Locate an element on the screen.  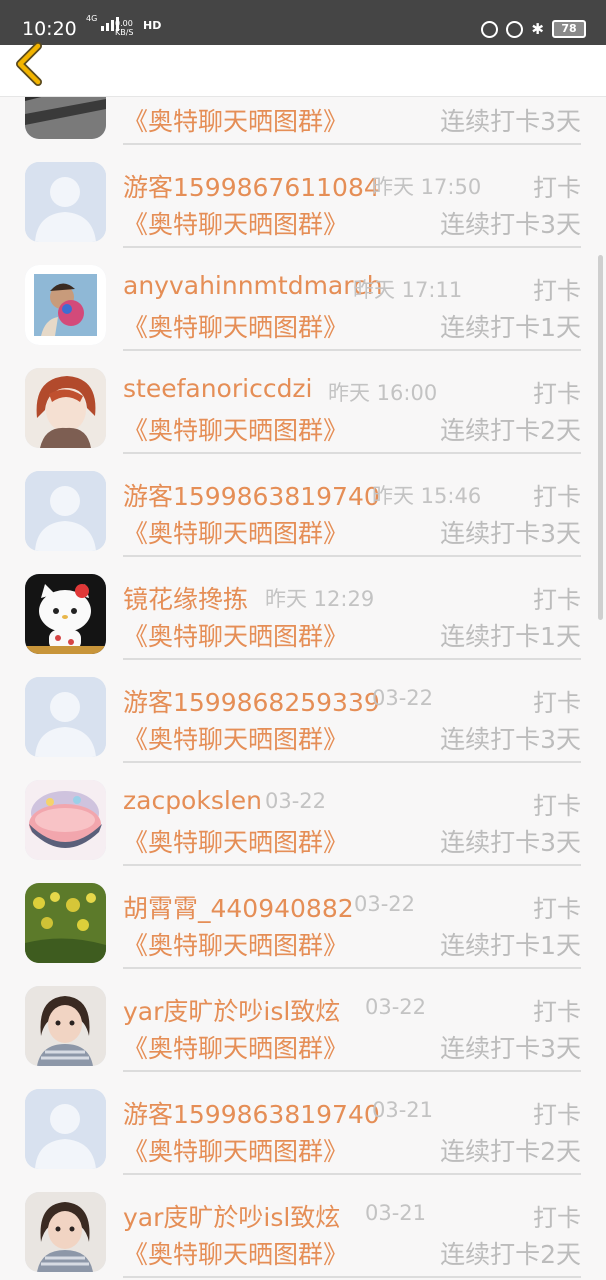
user-name: 胡霄霄_440940882 is located at coordinates (238, 907).